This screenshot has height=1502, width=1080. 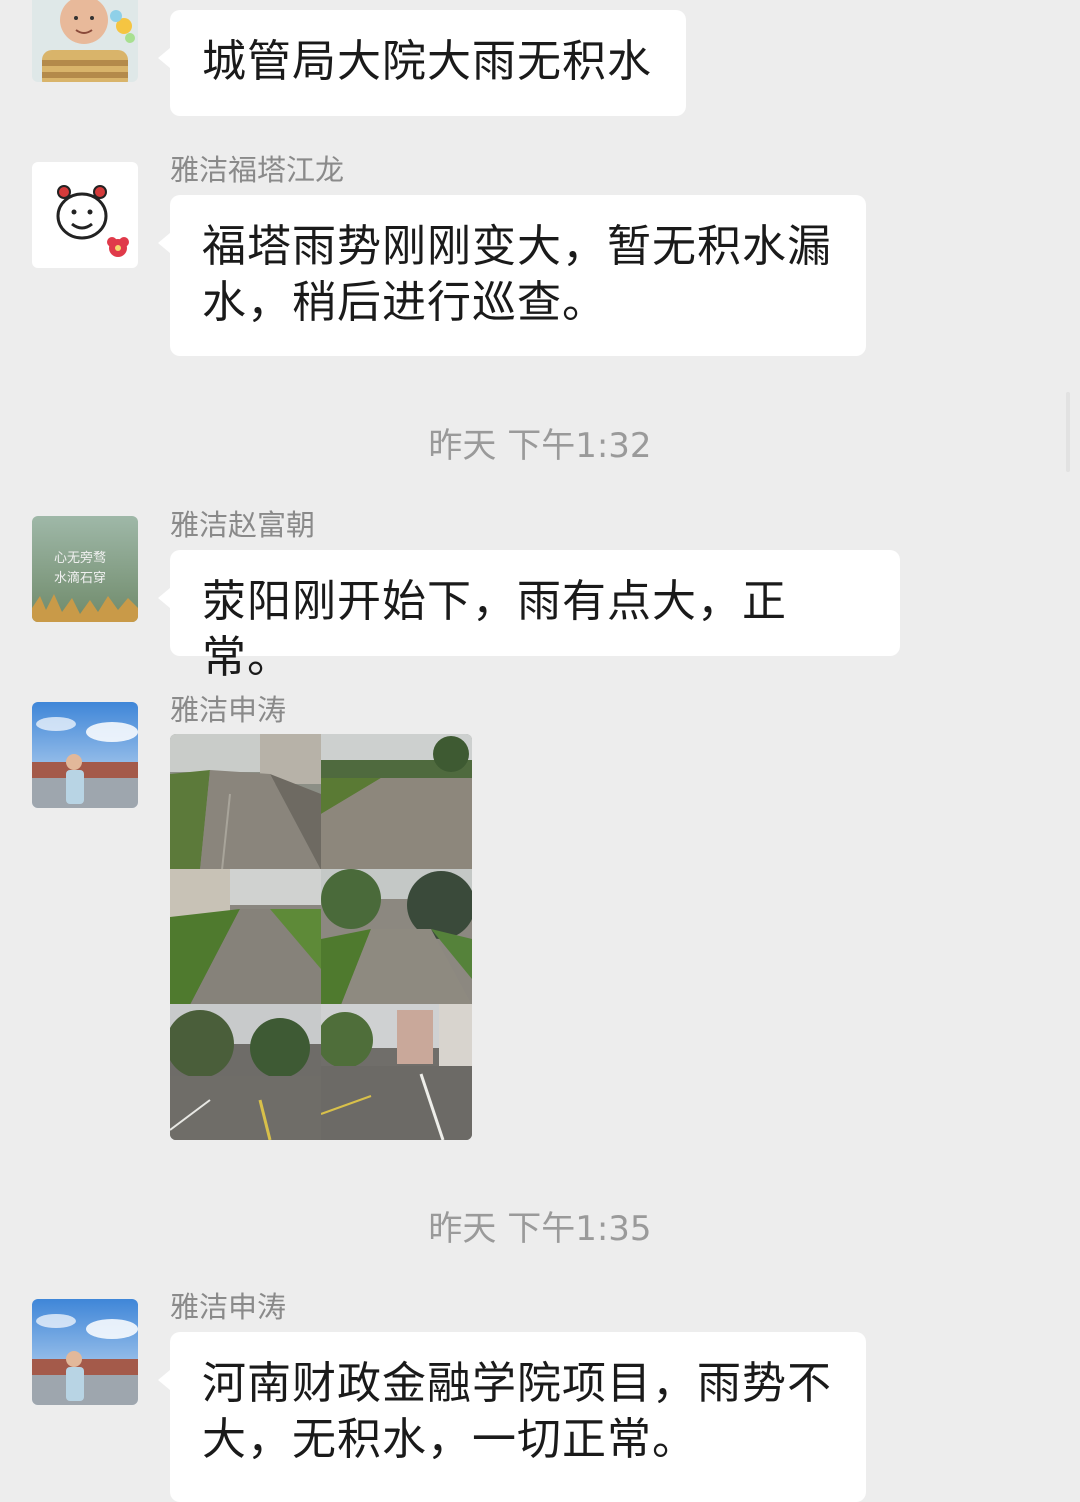 What do you see at coordinates (257, 170) in the screenshot?
I see `sender-name: 雅洁福塔江龙` at bounding box center [257, 170].